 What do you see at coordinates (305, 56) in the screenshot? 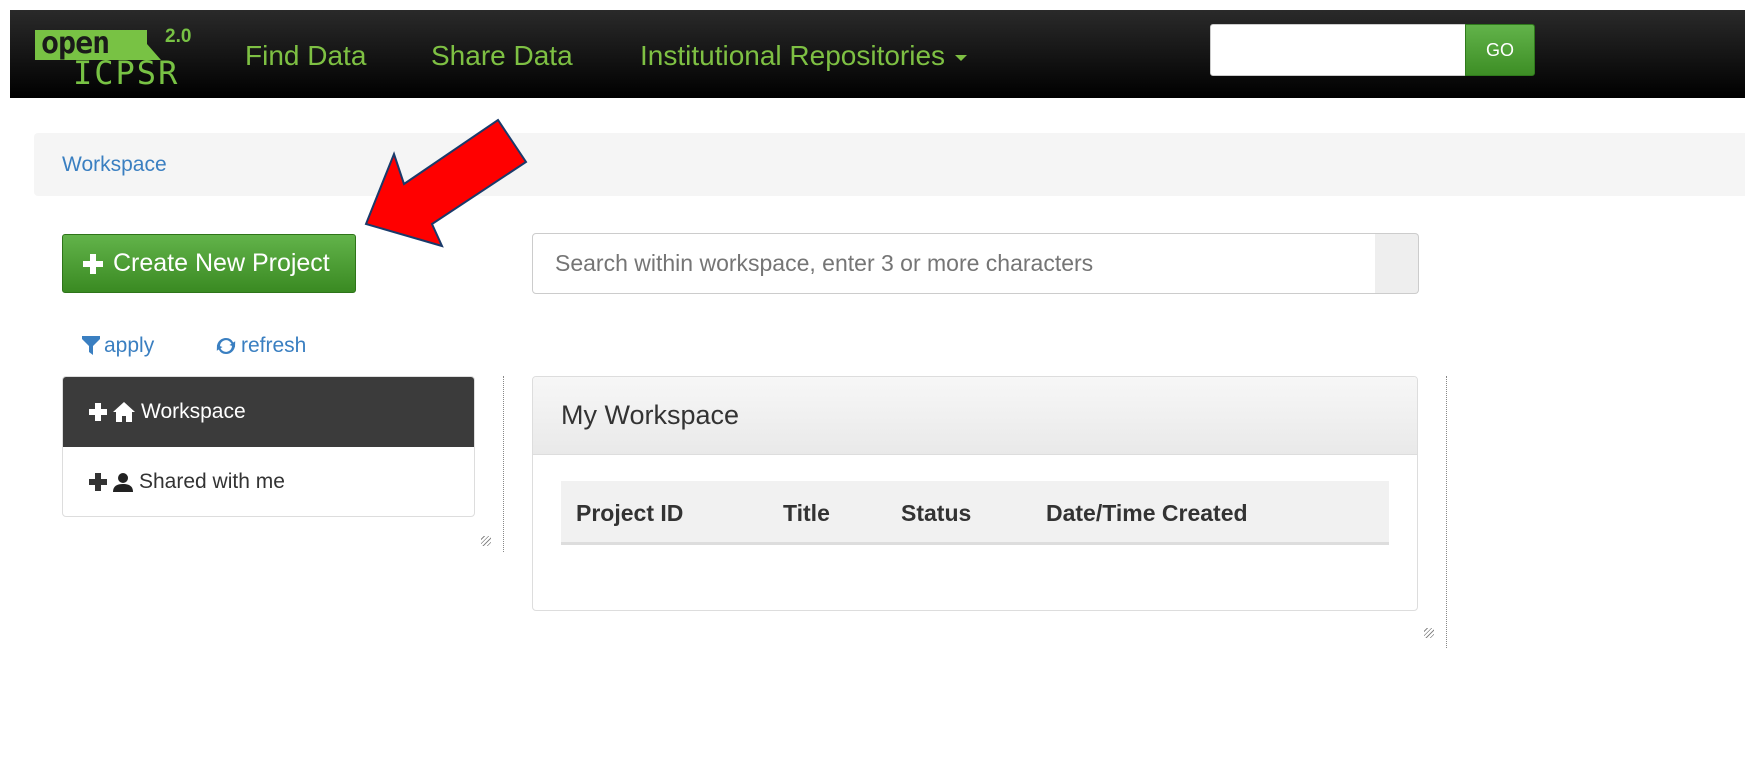
I see `nav-find-data: Find Data` at bounding box center [305, 56].